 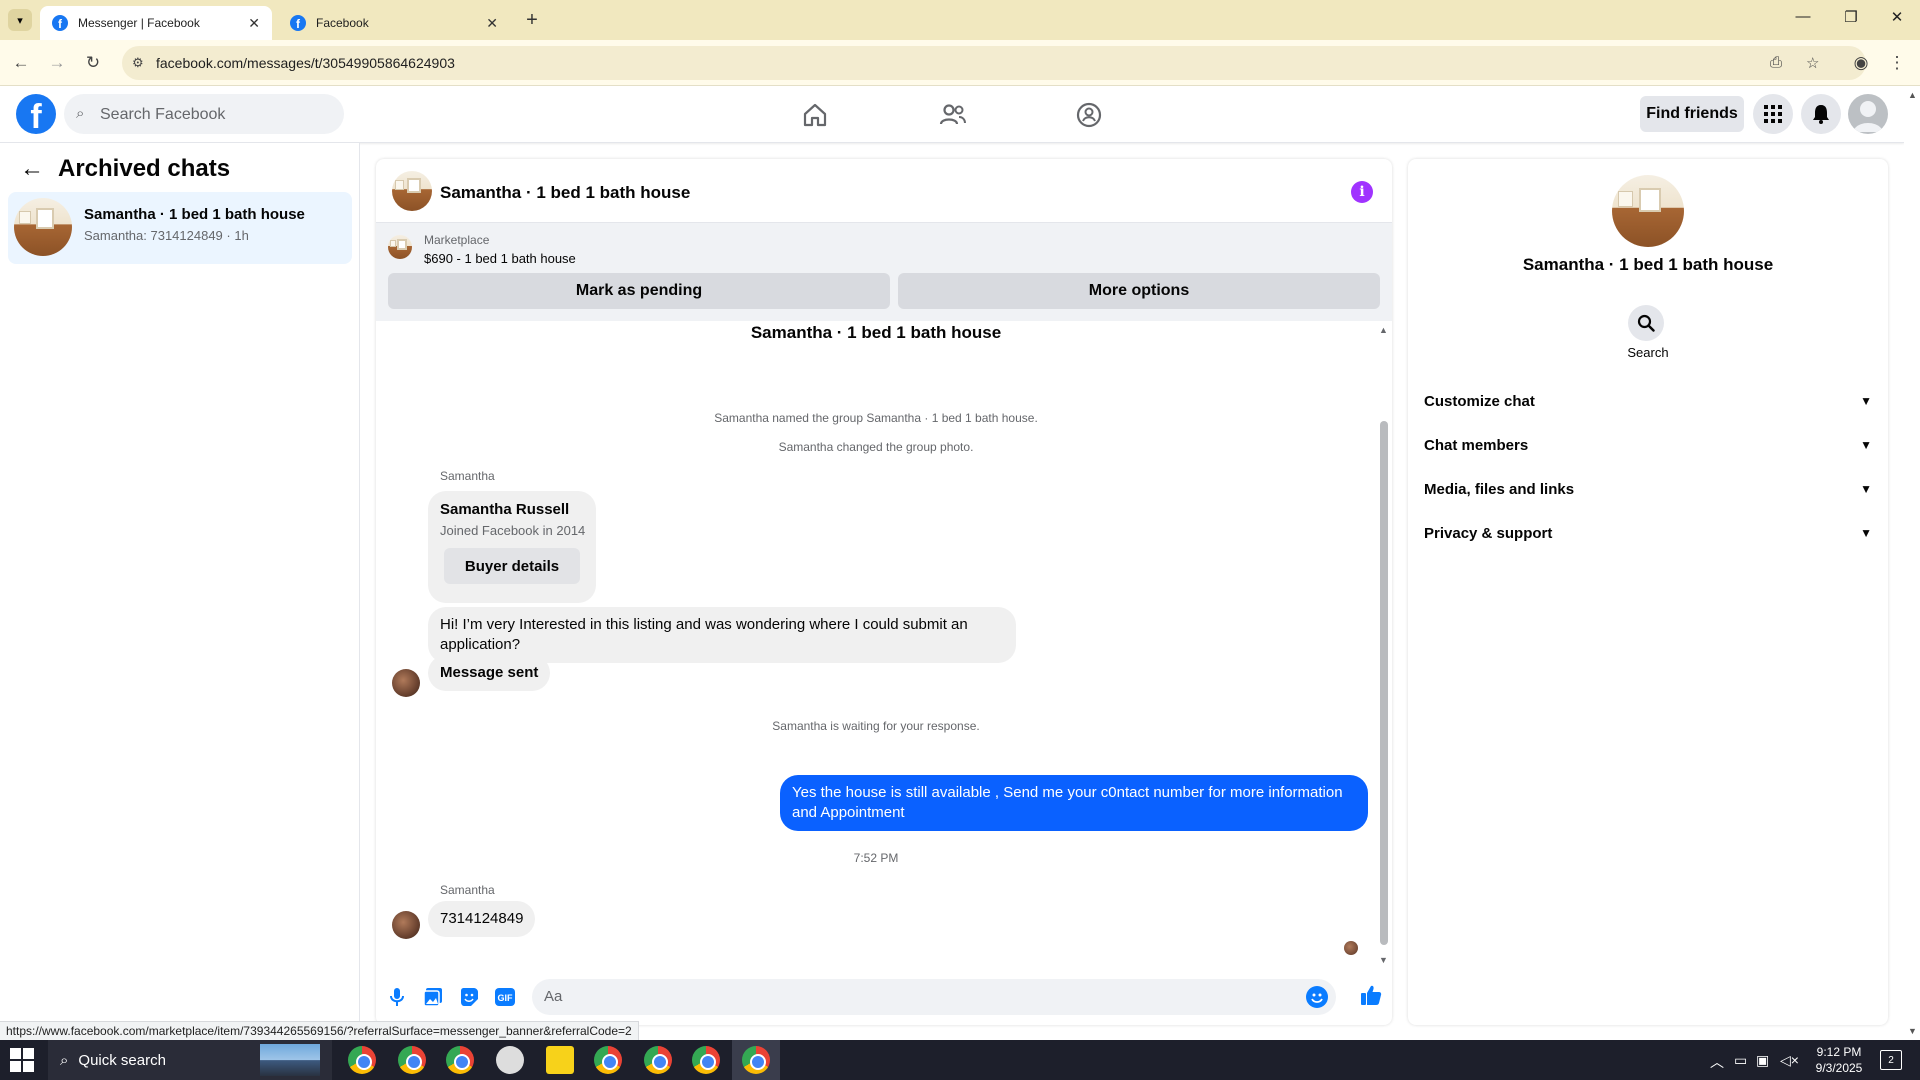 I want to click on bookmark-star-icon: ☆, so click(x=1812, y=63).